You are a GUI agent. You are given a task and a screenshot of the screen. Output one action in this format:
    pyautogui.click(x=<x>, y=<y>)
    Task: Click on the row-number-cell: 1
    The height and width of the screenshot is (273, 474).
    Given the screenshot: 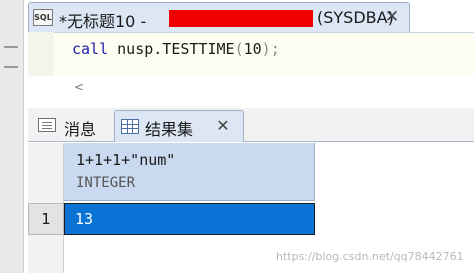 What is the action you would take?
    pyautogui.click(x=46, y=219)
    